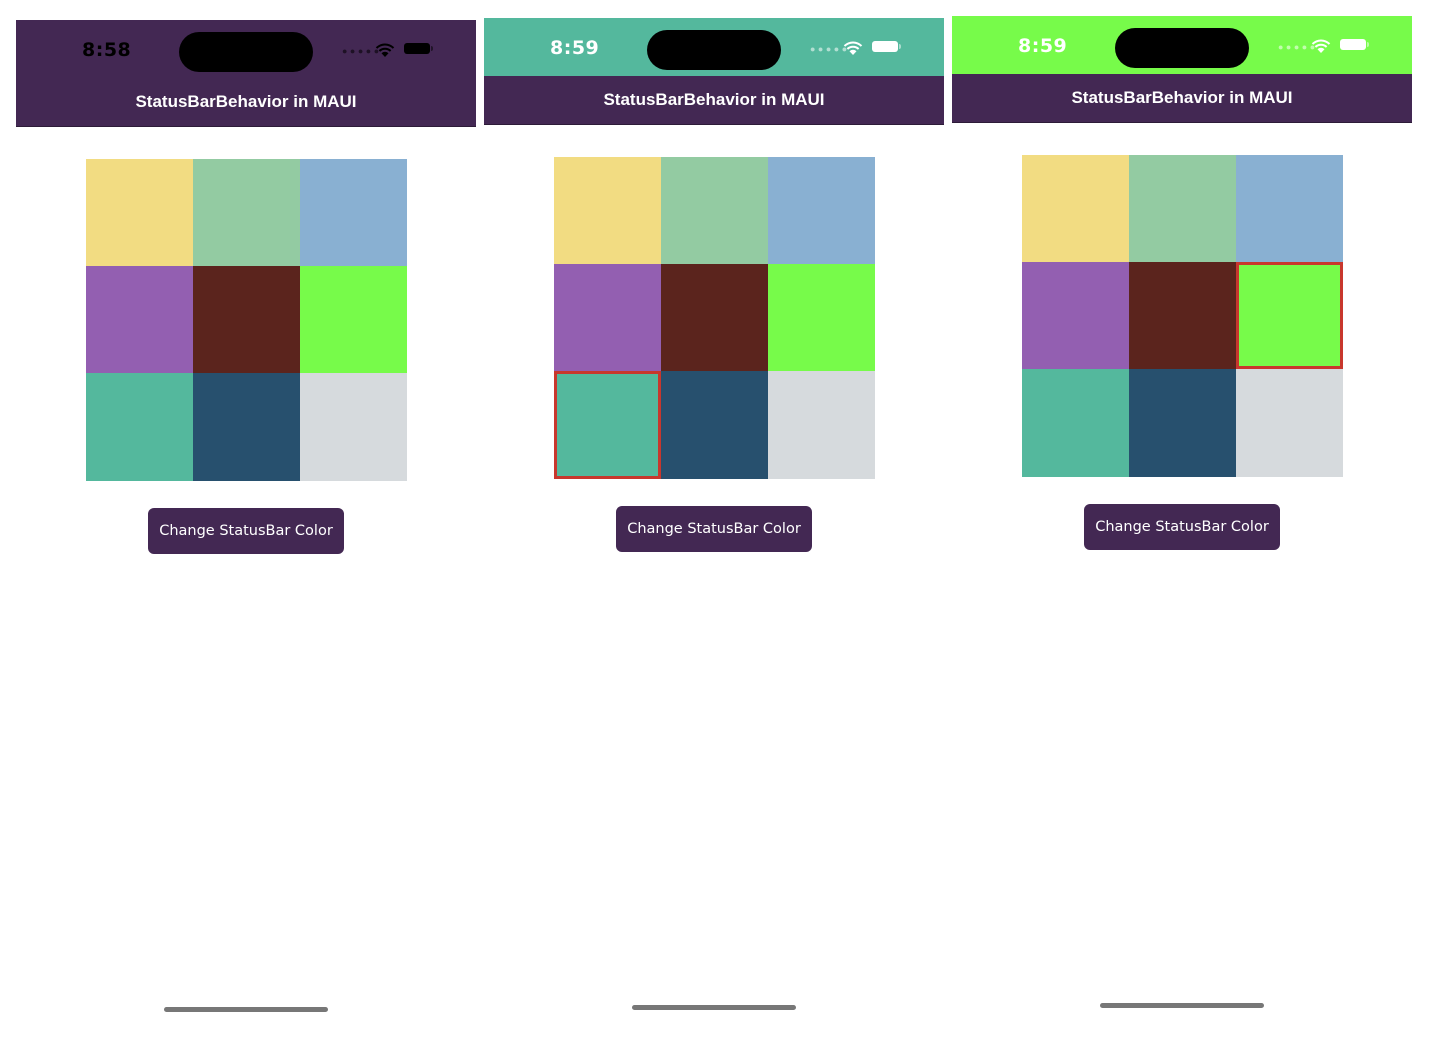 This screenshot has height=1064, width=1430. What do you see at coordinates (107, 50) in the screenshot?
I see `status-time: 8:58` at bounding box center [107, 50].